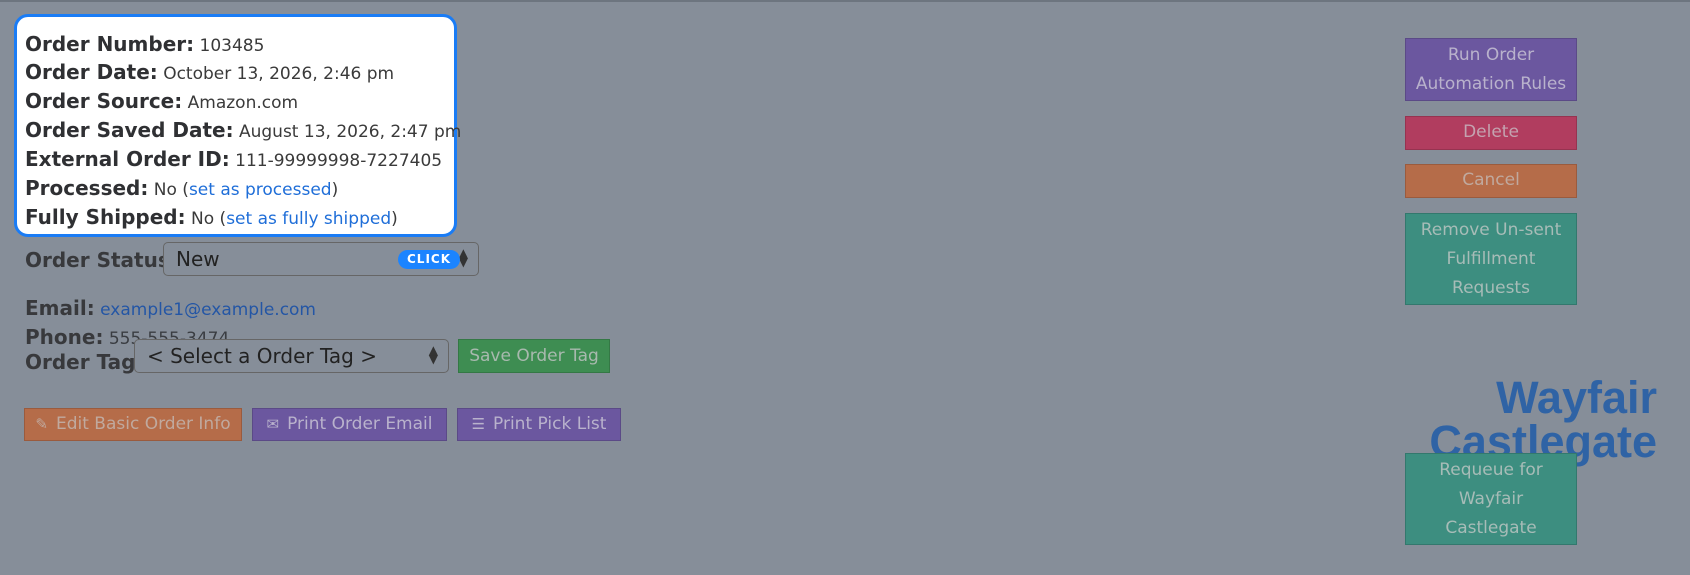 Image resolution: width=1690 pixels, height=575 pixels. What do you see at coordinates (110, 44) in the screenshot?
I see `order-number-label: Order Number:` at bounding box center [110, 44].